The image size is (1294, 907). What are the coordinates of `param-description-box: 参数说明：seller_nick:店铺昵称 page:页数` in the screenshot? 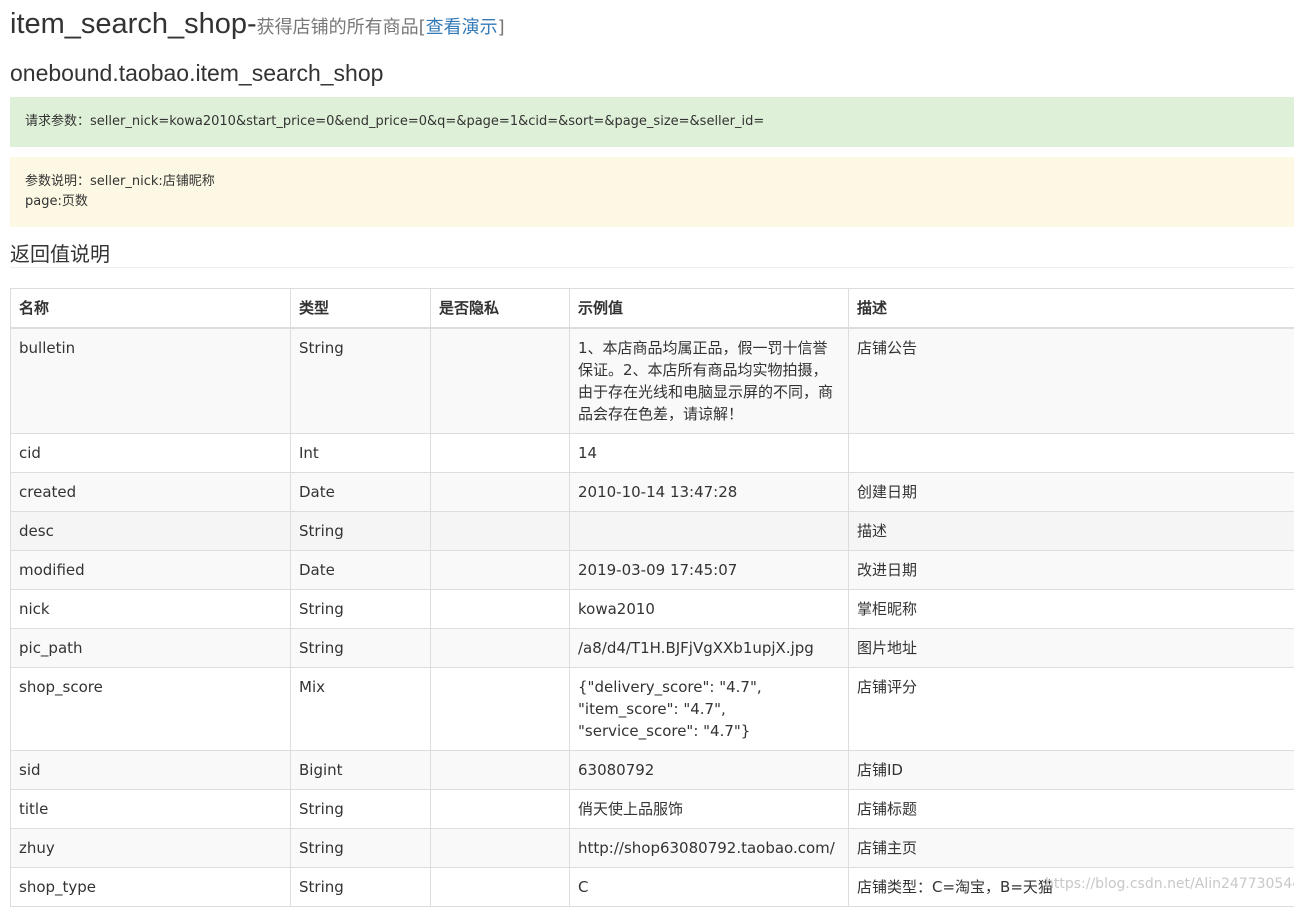 It's located at (652, 192).